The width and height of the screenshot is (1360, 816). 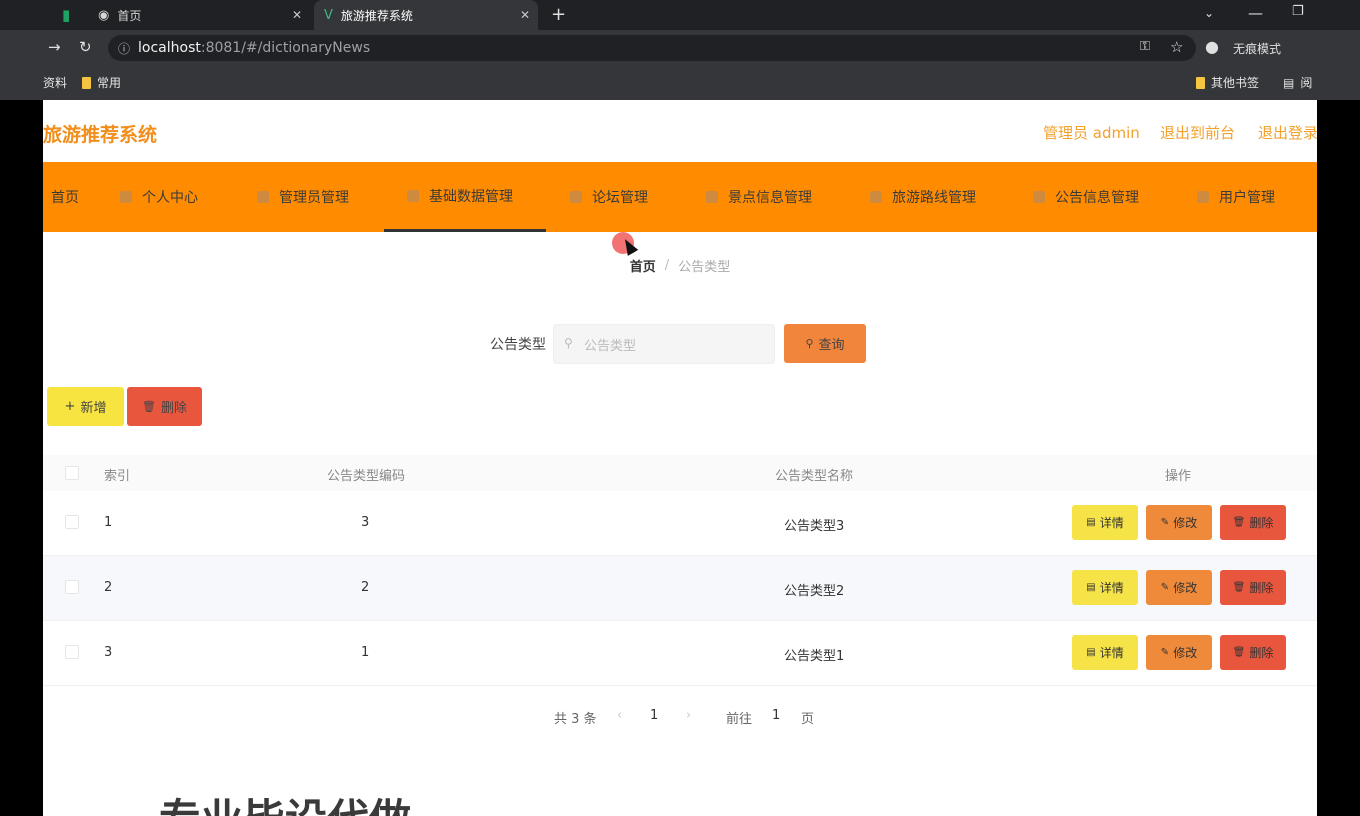 I want to click on minimize-icon: —, so click(x=1255, y=13).